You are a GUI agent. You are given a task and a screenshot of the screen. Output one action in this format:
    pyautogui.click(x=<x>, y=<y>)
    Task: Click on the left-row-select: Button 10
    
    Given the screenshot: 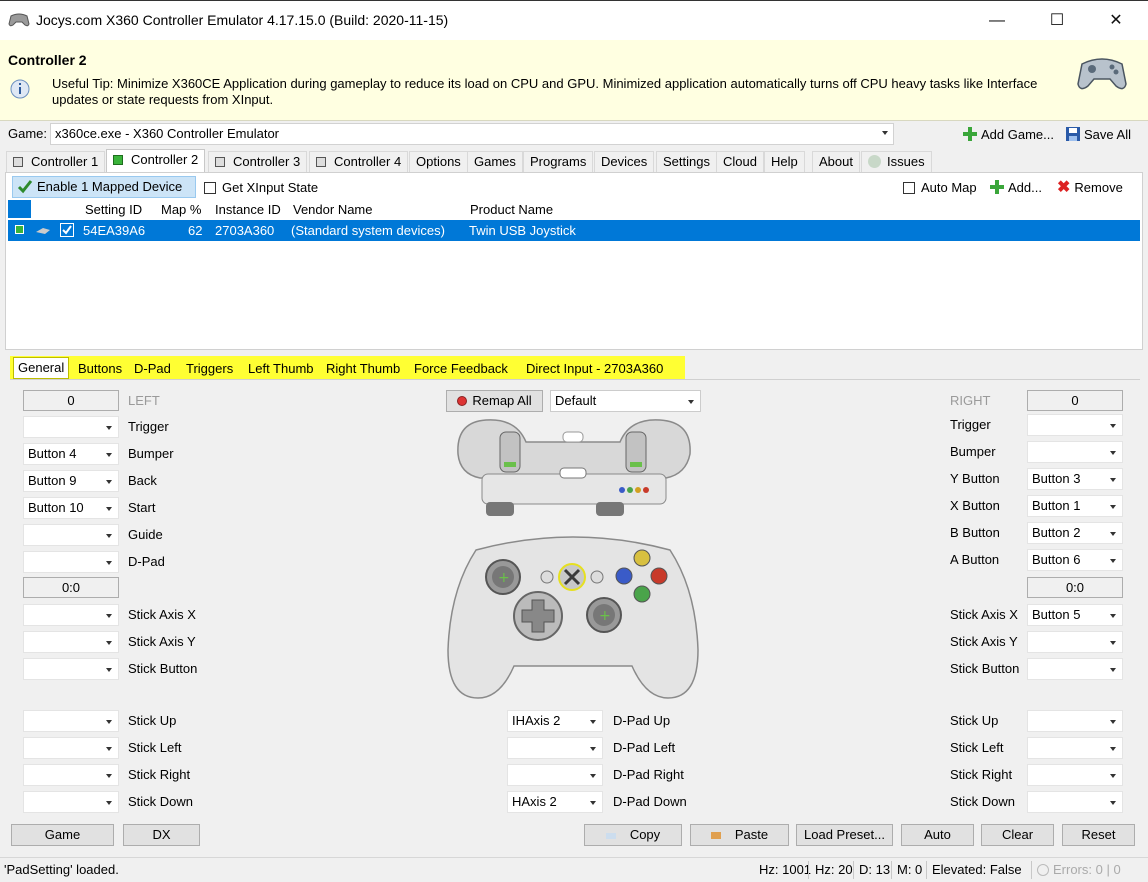 What is the action you would take?
    pyautogui.click(x=71, y=508)
    